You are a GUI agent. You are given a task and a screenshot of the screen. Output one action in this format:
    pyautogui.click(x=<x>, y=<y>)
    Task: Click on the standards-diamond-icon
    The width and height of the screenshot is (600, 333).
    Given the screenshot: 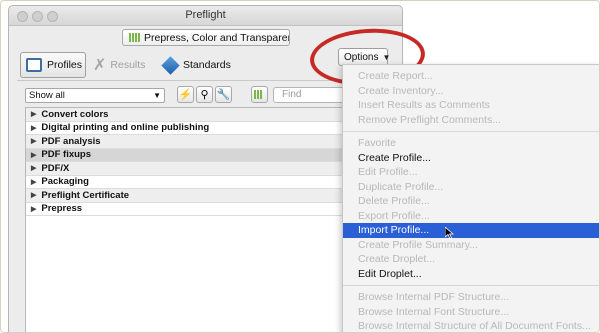 What is the action you would take?
    pyautogui.click(x=170, y=65)
    